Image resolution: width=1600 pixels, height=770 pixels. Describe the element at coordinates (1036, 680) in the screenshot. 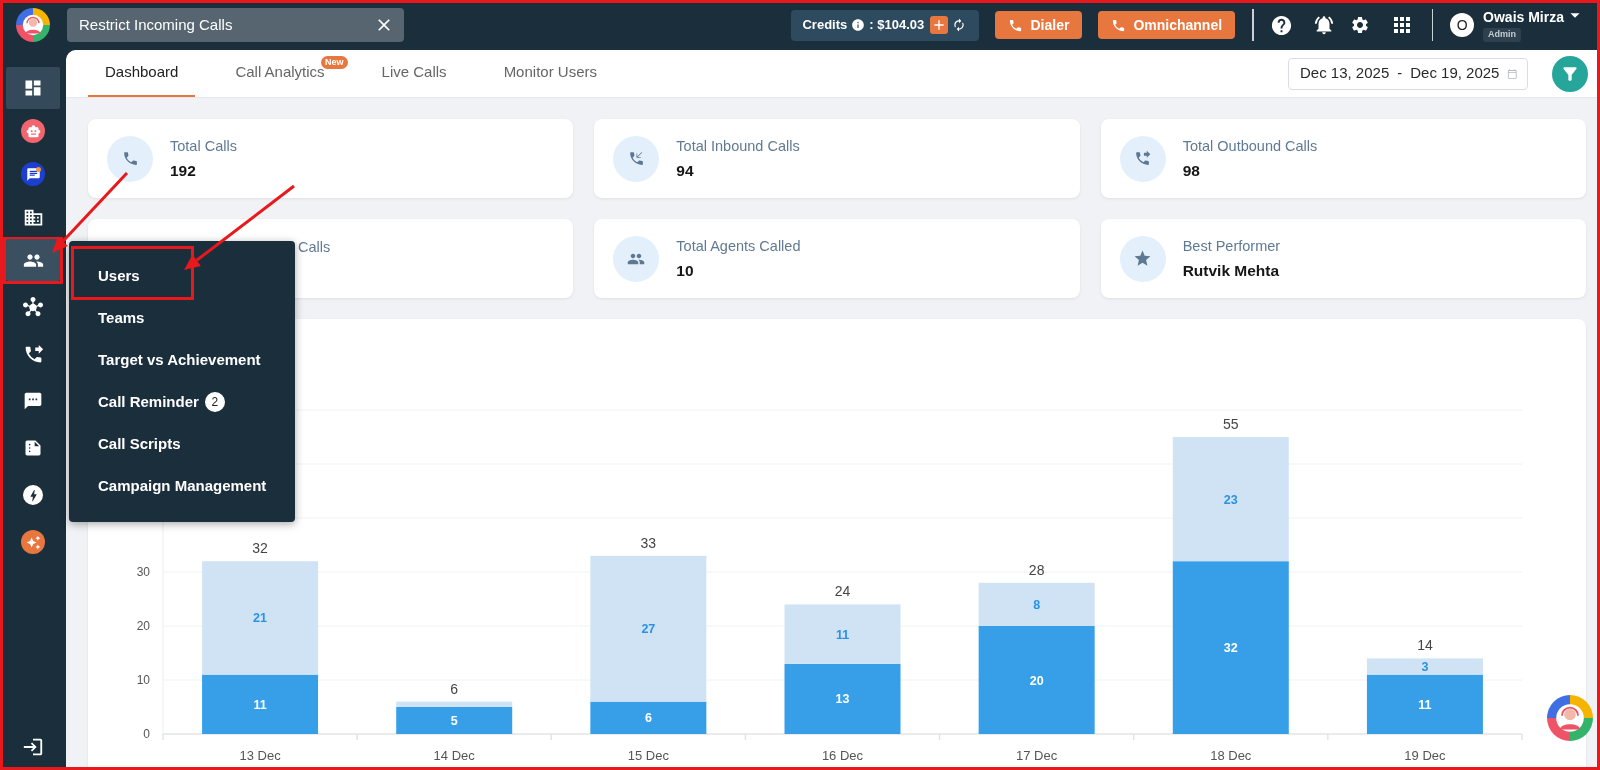

I see `value-label: 20` at that location.